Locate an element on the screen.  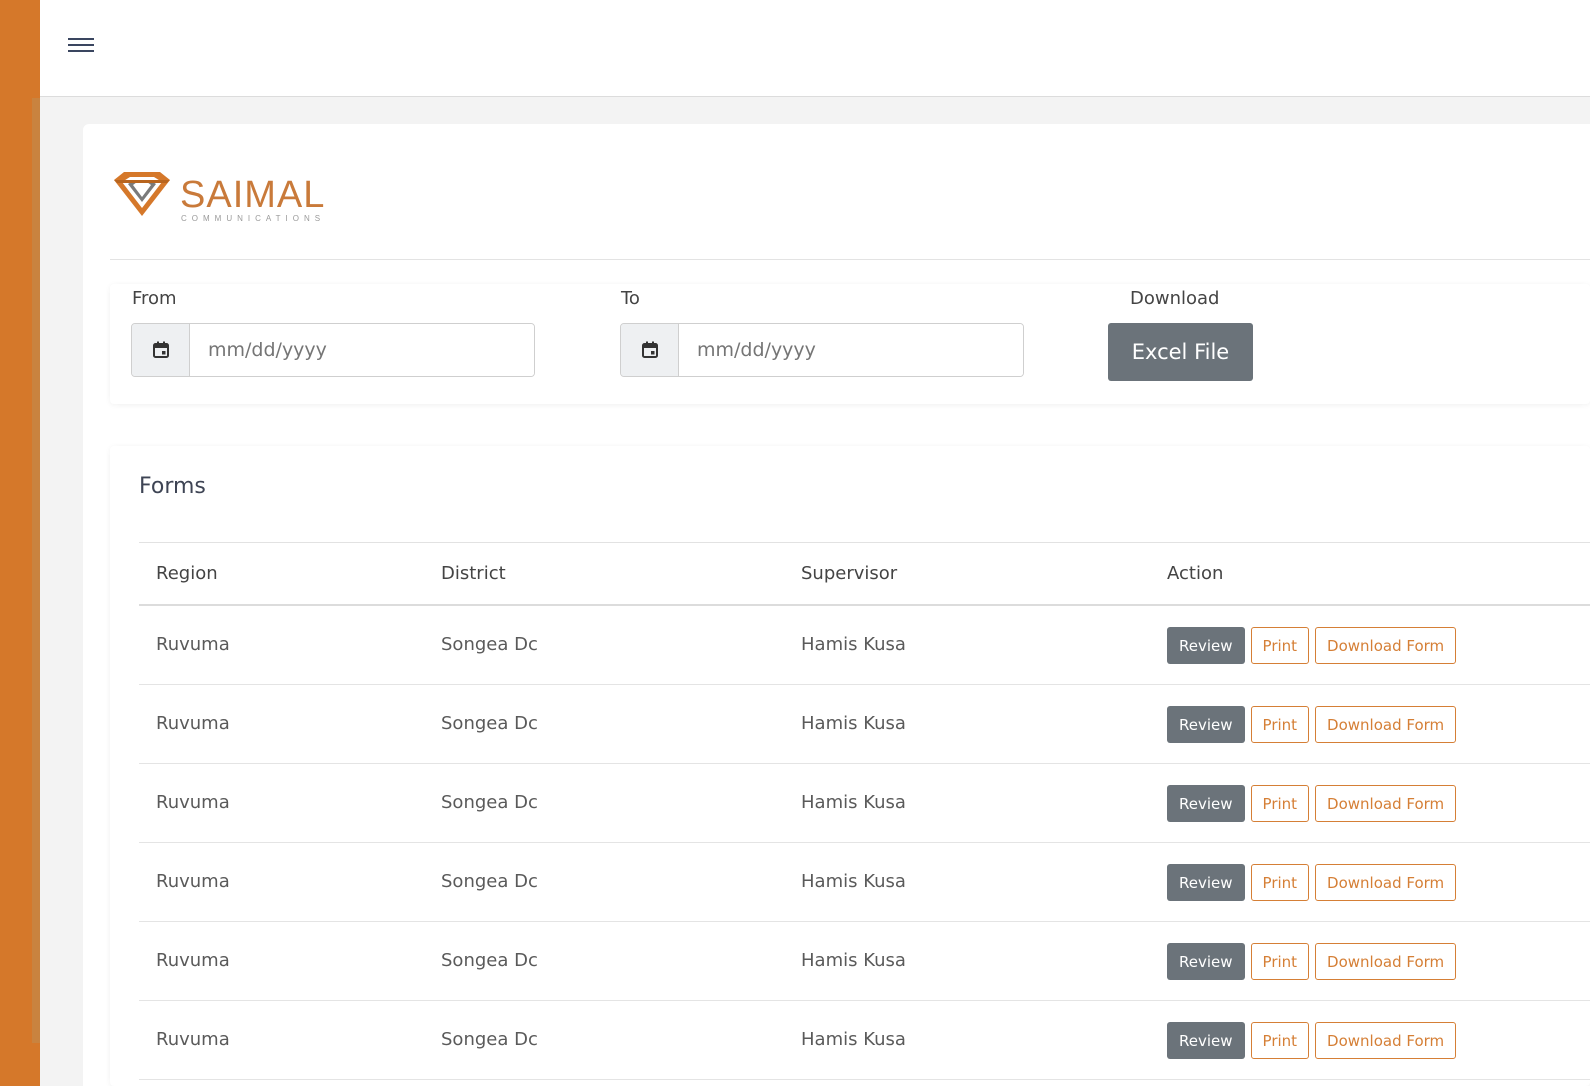
from-date-group is located at coordinates (333, 350).